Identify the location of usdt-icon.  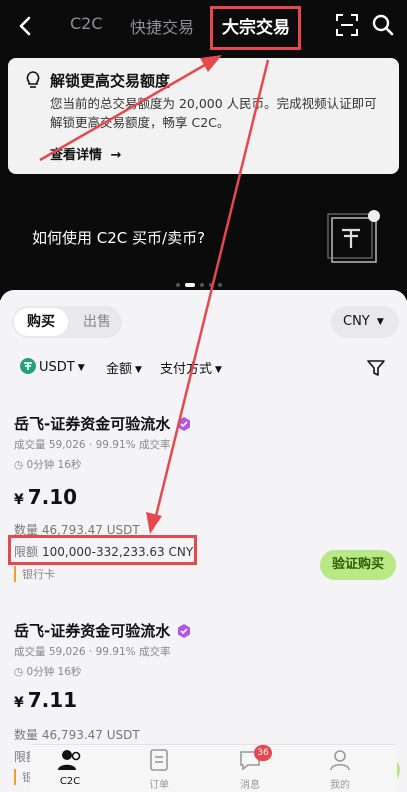
(28, 366).